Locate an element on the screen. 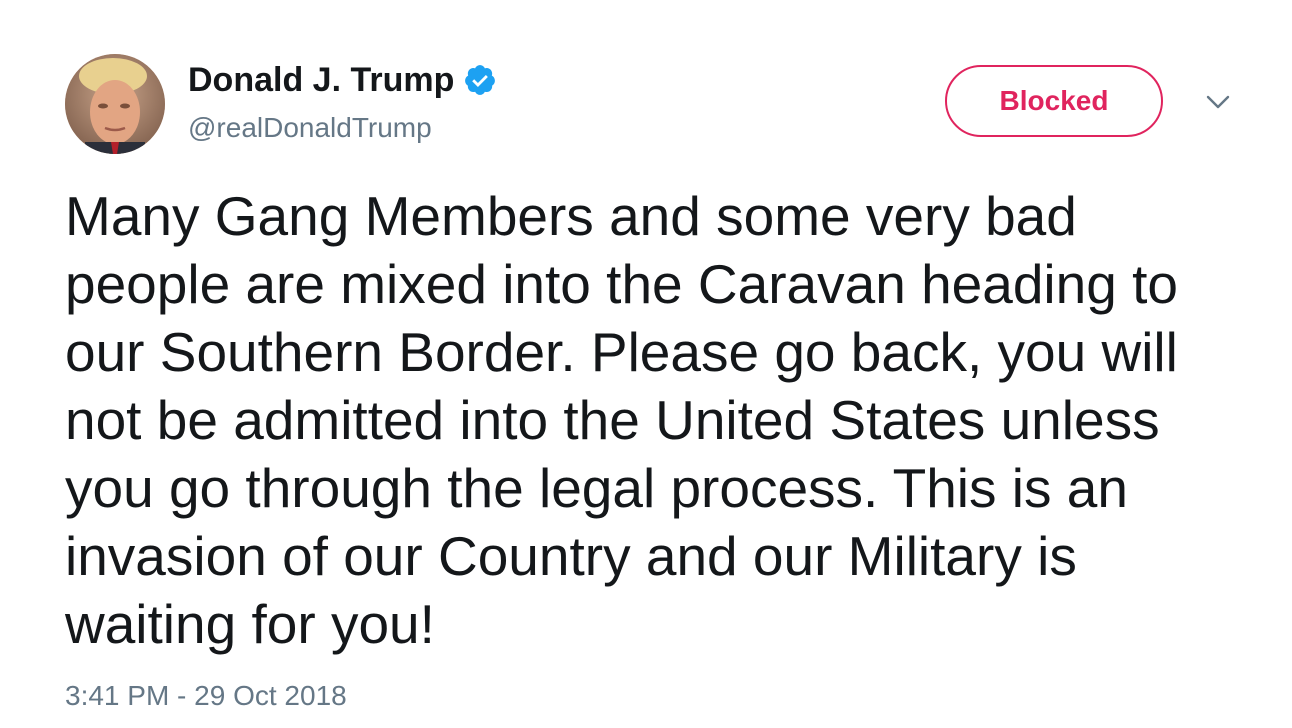 This screenshot has width=1292, height=728. avatar is located at coordinates (115, 104).